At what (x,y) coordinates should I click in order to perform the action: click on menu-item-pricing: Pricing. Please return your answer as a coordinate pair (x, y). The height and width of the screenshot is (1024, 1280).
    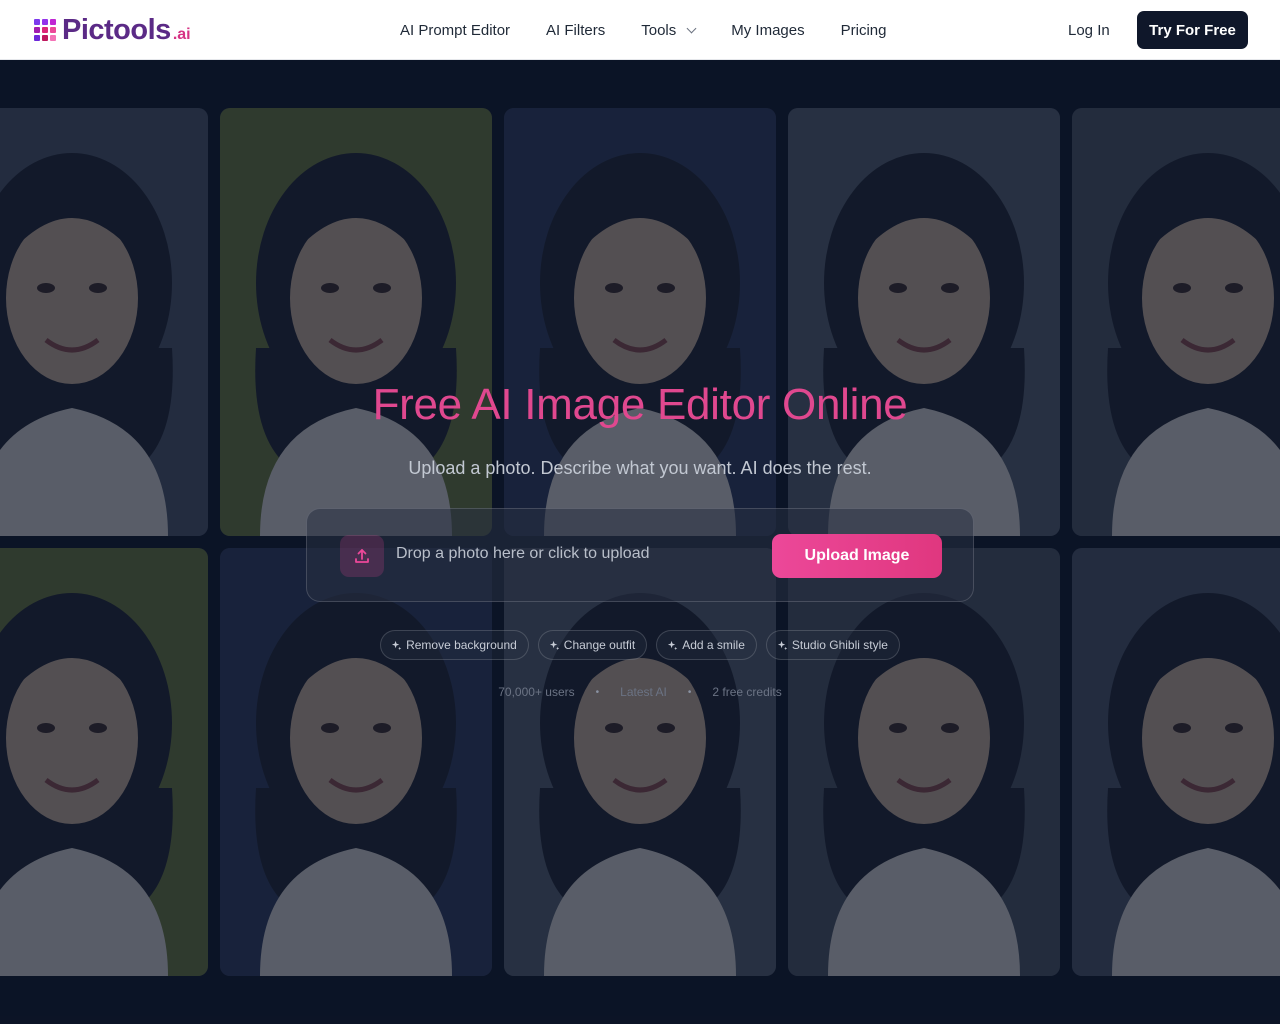
    Looking at the image, I should click on (864, 30).